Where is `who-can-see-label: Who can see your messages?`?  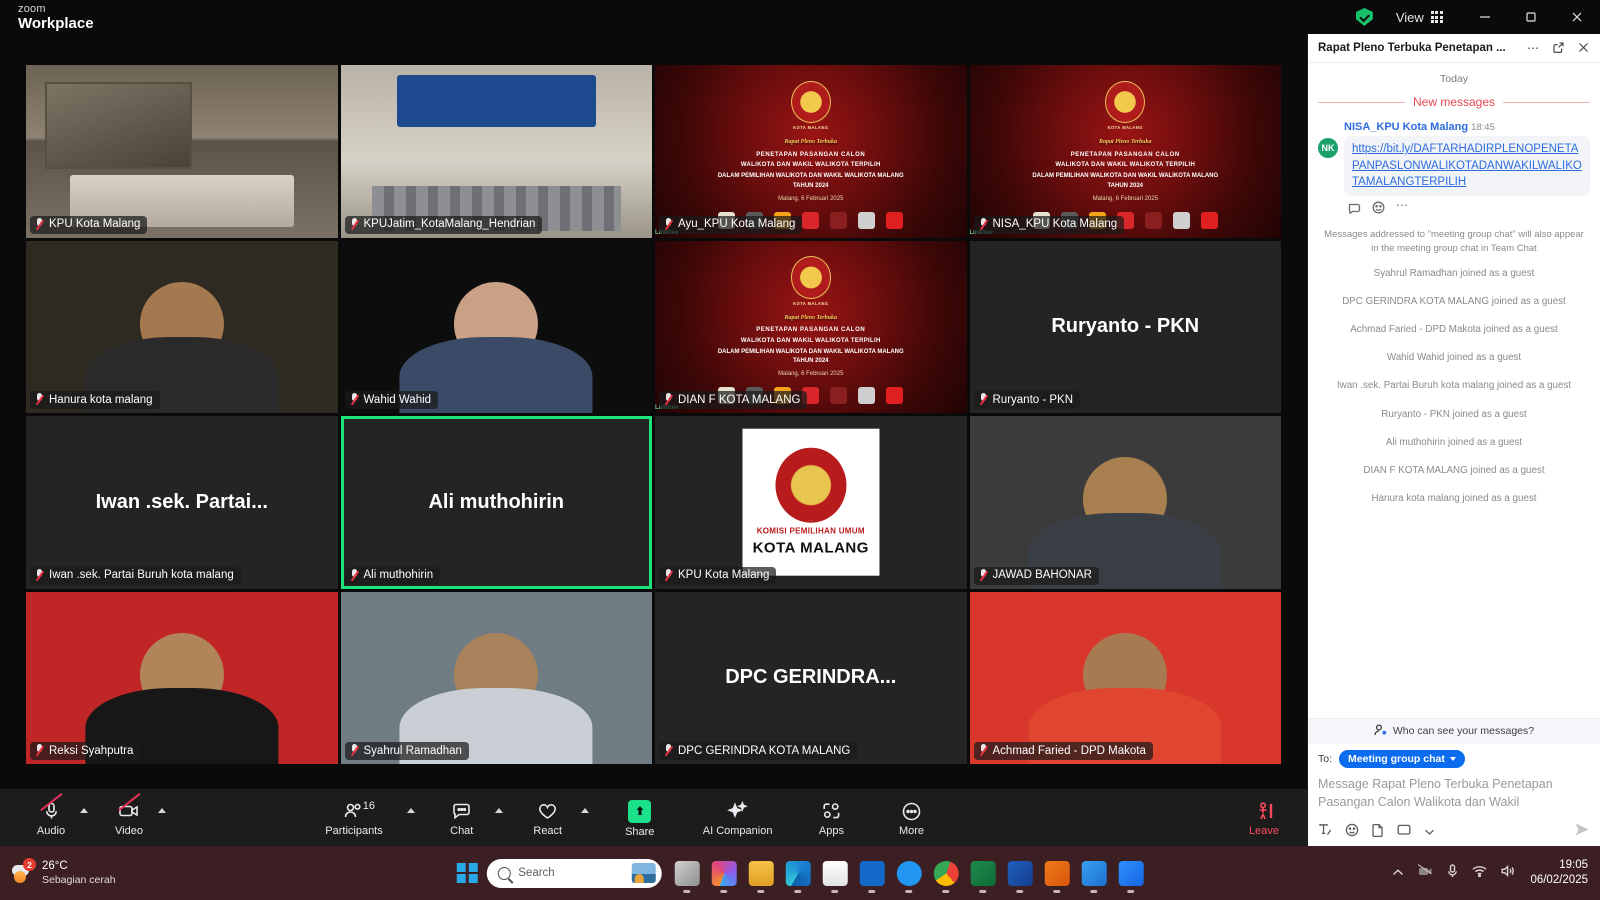
who-can-see-label: Who can see your messages? is located at coordinates (1463, 731).